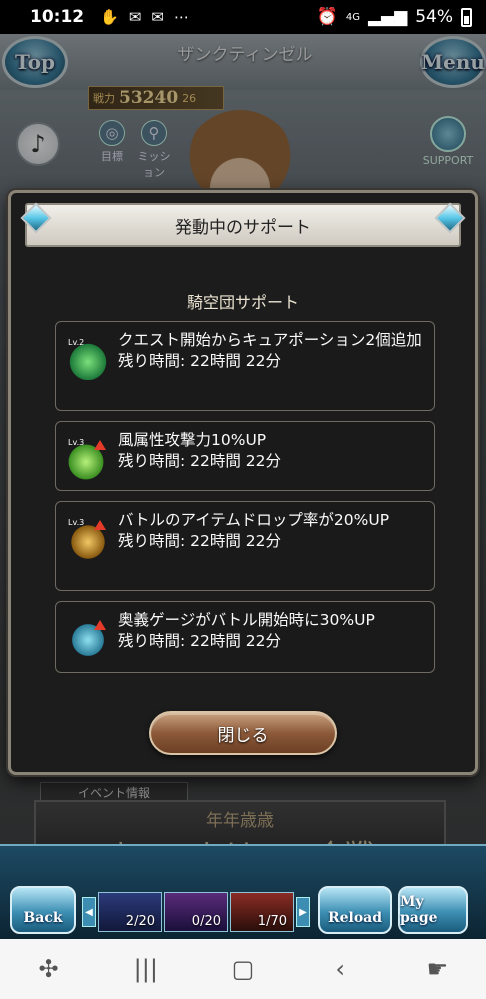 This screenshot has height=999, width=486. I want to click on chevron-right-icon: ▶, so click(303, 912).